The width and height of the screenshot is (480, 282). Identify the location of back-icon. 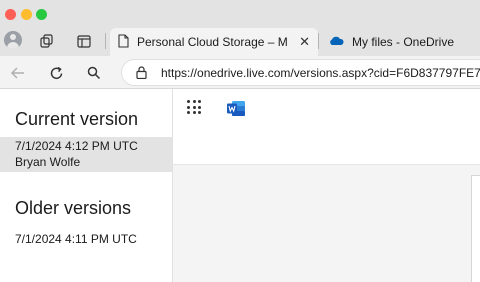
(18, 73).